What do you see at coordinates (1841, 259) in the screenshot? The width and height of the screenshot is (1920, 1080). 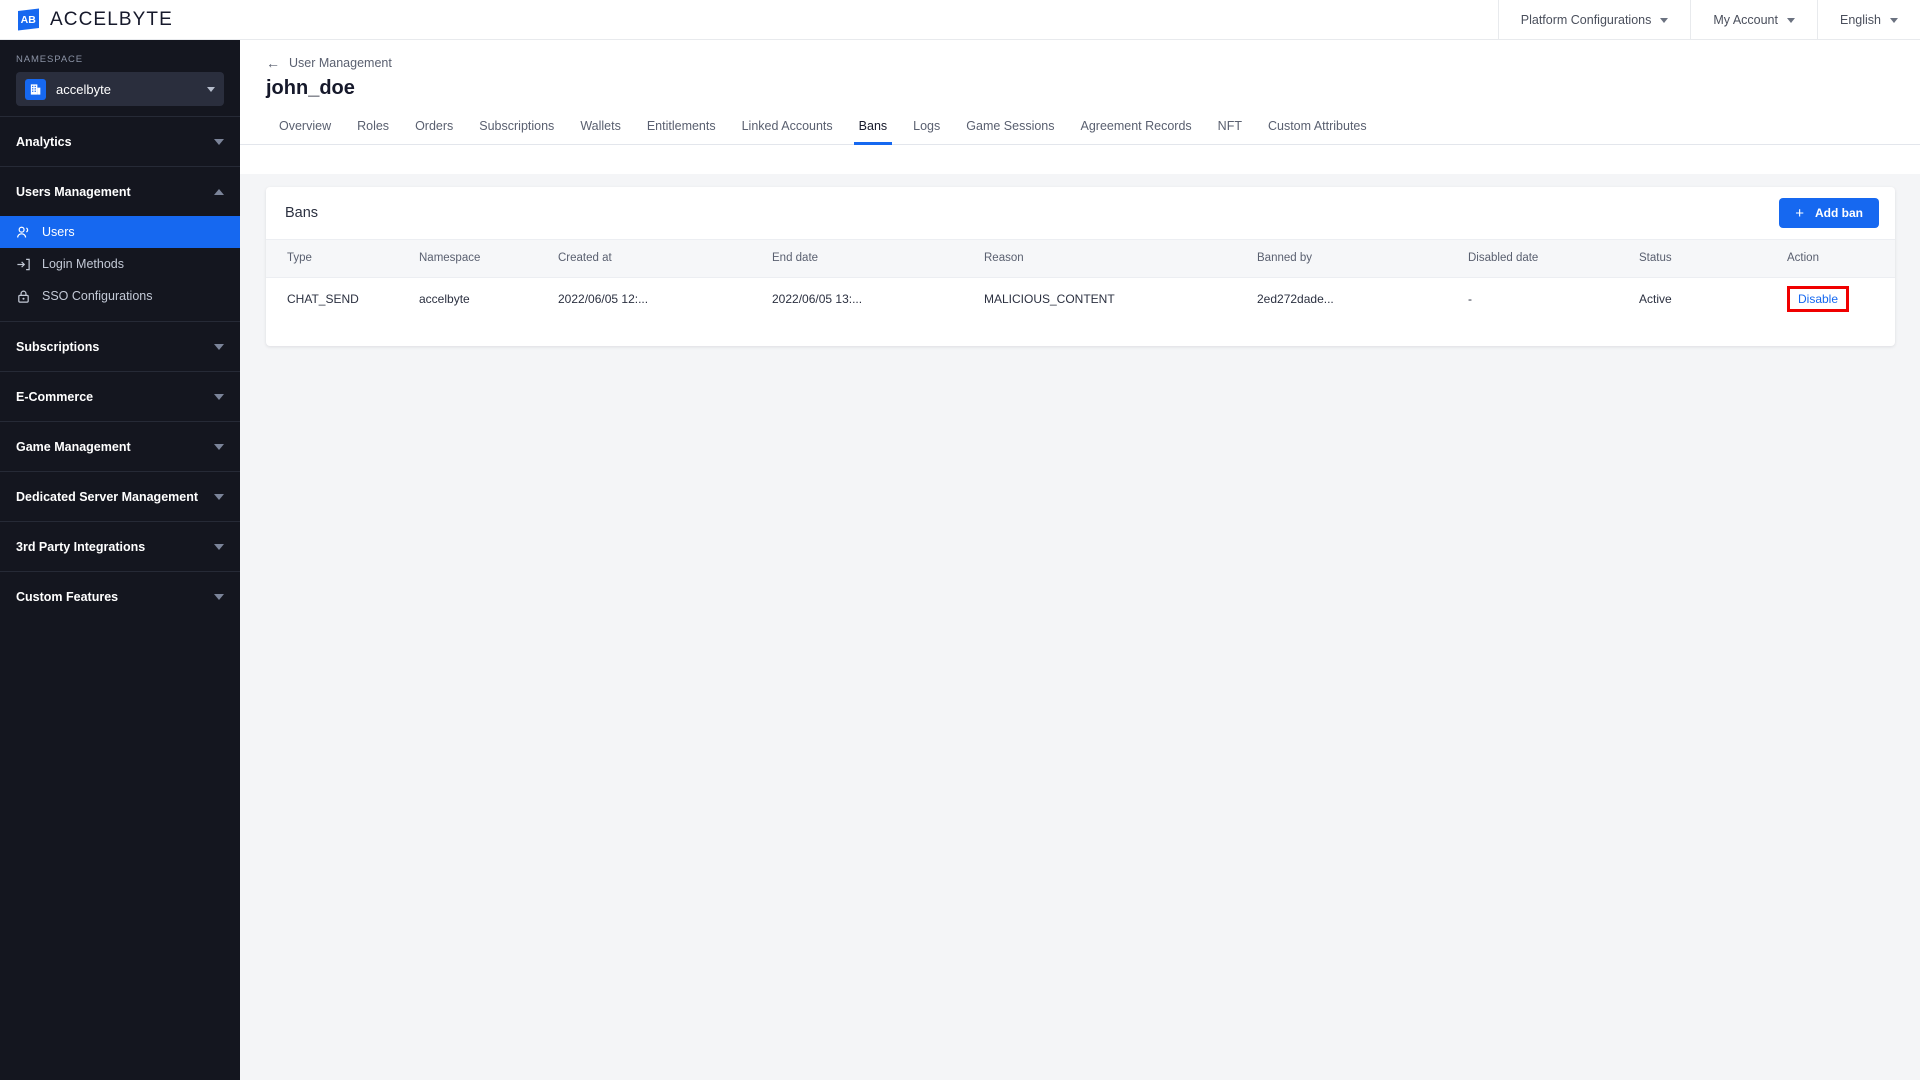 I see `column-header-action: Action` at bounding box center [1841, 259].